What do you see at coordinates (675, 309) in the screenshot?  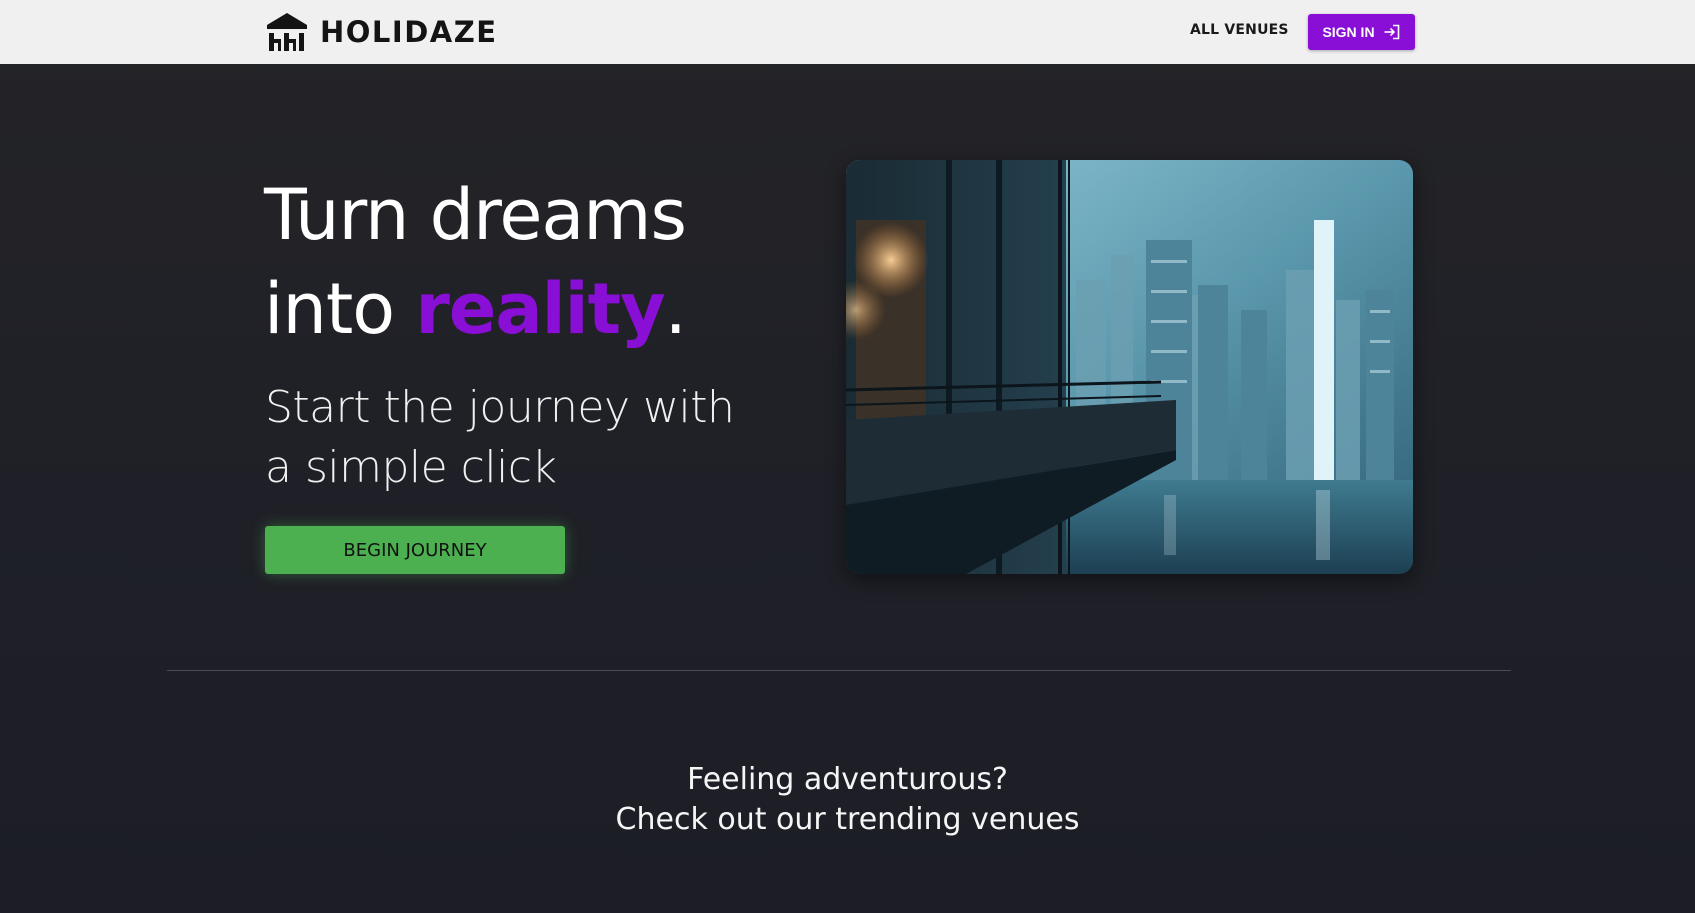 I see `hero-title-period: .` at bounding box center [675, 309].